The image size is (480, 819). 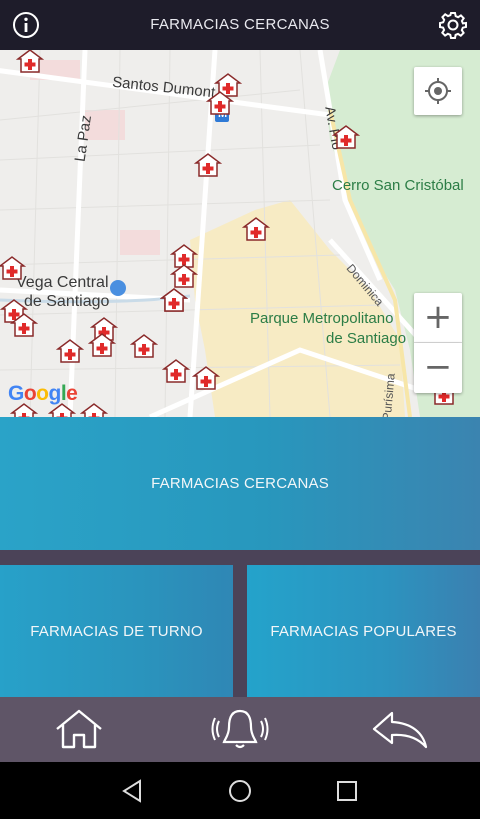 I want to click on crosshair-icon, so click(x=438, y=91).